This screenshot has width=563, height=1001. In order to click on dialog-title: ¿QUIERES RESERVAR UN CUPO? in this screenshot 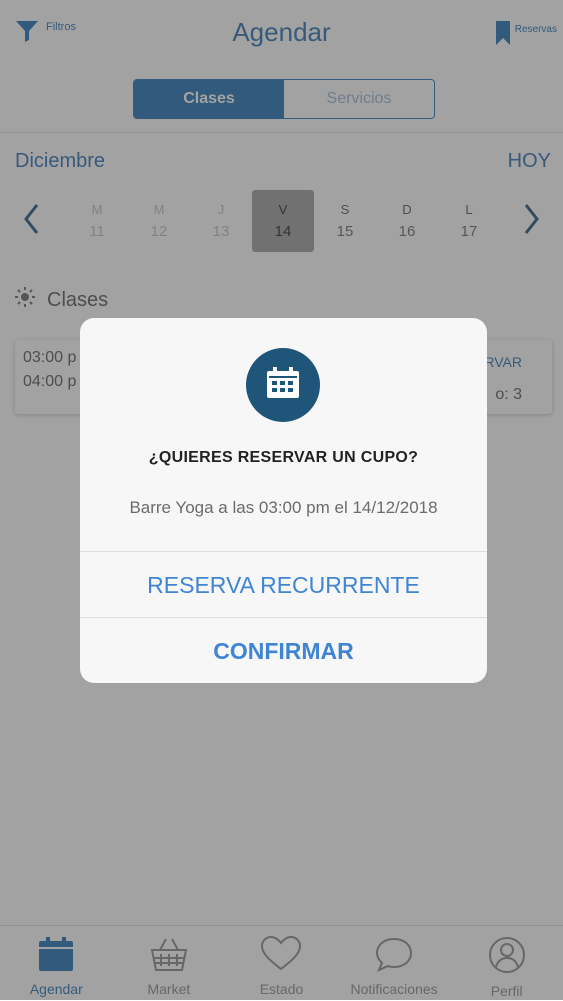, I will do `click(283, 457)`.